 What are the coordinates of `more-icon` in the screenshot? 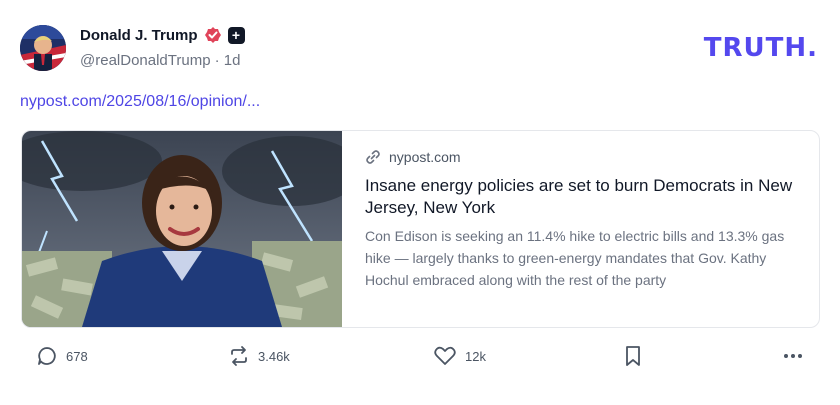 It's located at (793, 356).